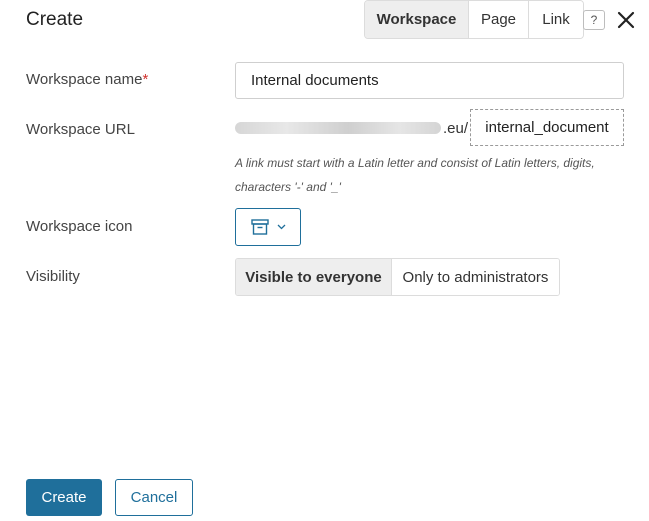 Image resolution: width=649 pixels, height=521 pixels. What do you see at coordinates (64, 497) in the screenshot?
I see `create-button: Create` at bounding box center [64, 497].